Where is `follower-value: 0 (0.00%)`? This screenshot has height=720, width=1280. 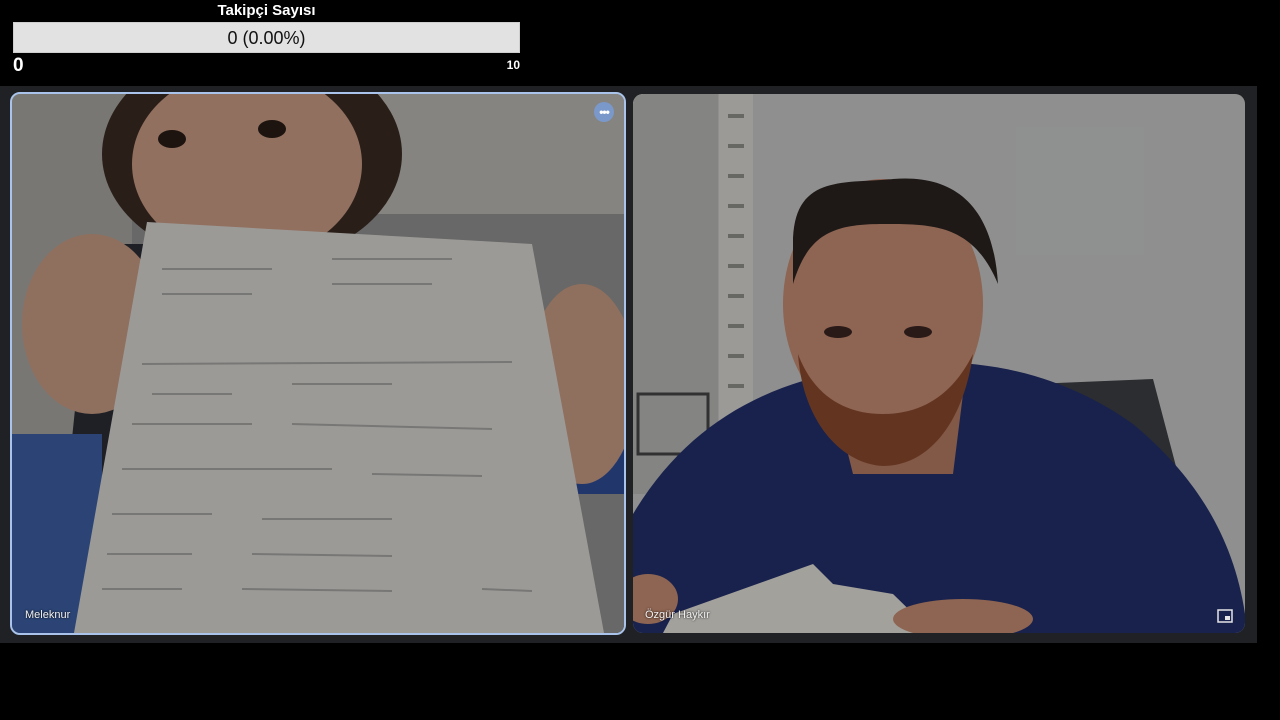 follower-value: 0 (0.00%) is located at coordinates (266, 38).